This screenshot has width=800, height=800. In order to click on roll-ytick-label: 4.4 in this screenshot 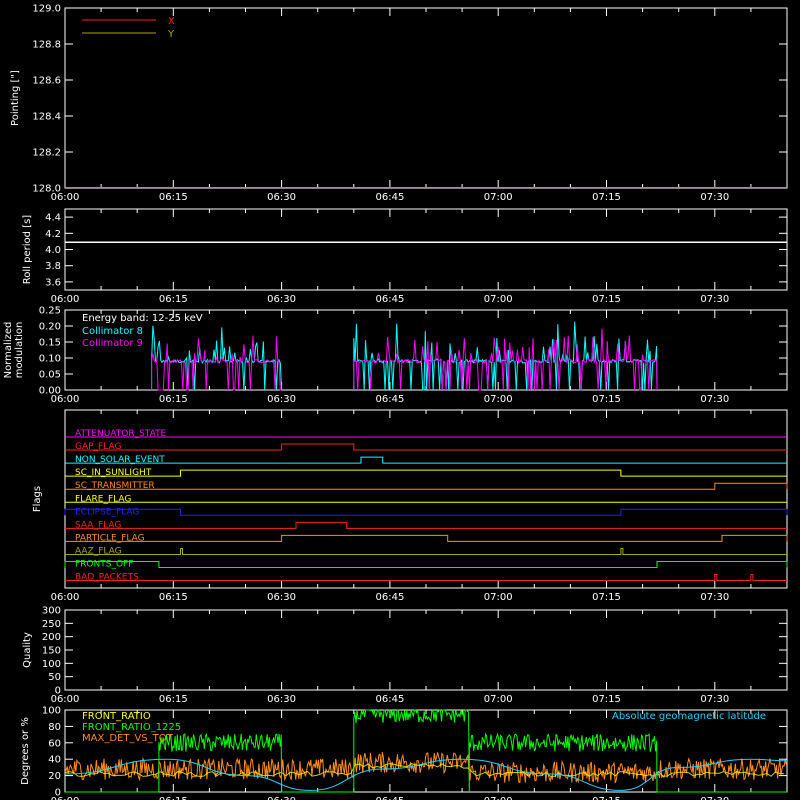, I will do `click(53, 218)`.